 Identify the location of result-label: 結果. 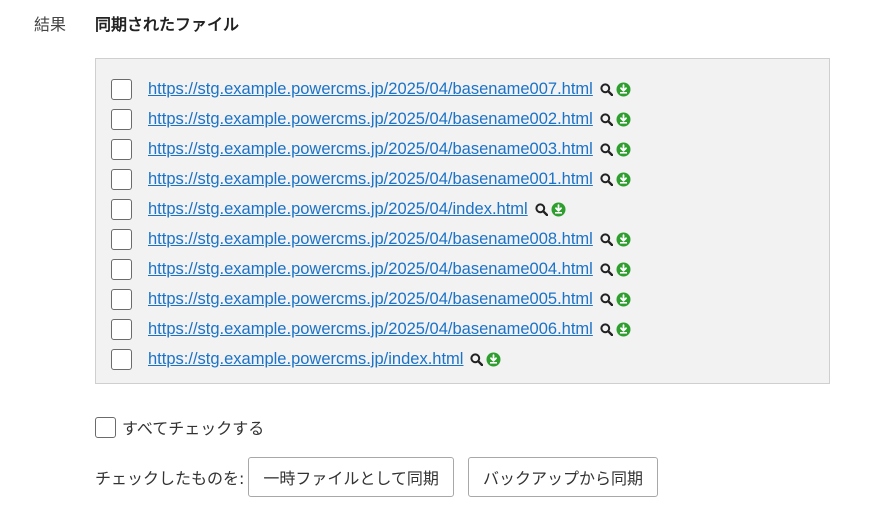
(50, 24).